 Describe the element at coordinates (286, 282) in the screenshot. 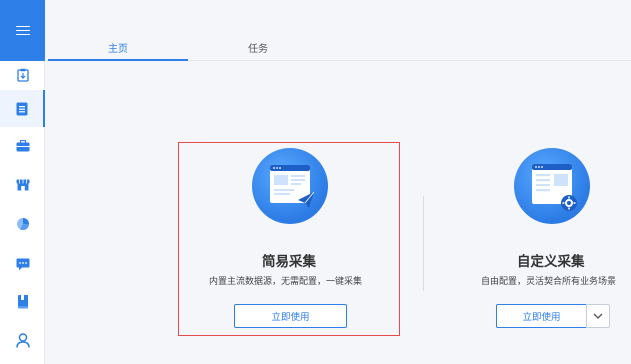

I see `simple-collect-description: 内置主流数据源，无需配置，一键采集` at that location.